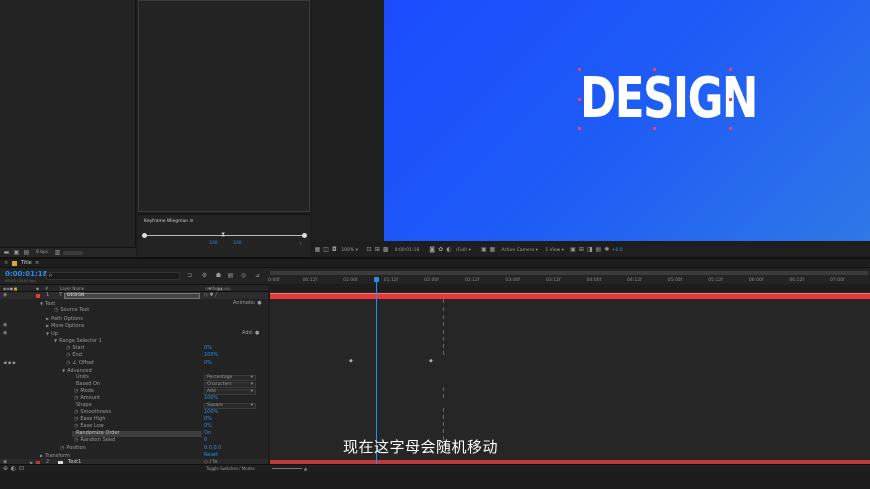 The image size is (870, 489). What do you see at coordinates (134, 318) in the screenshot?
I see `path-options-row: ▶ Path Options` at bounding box center [134, 318].